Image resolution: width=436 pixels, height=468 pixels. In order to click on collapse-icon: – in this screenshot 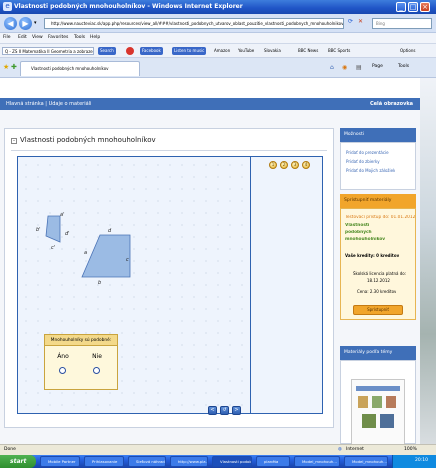, I will do `click(14, 141)`.